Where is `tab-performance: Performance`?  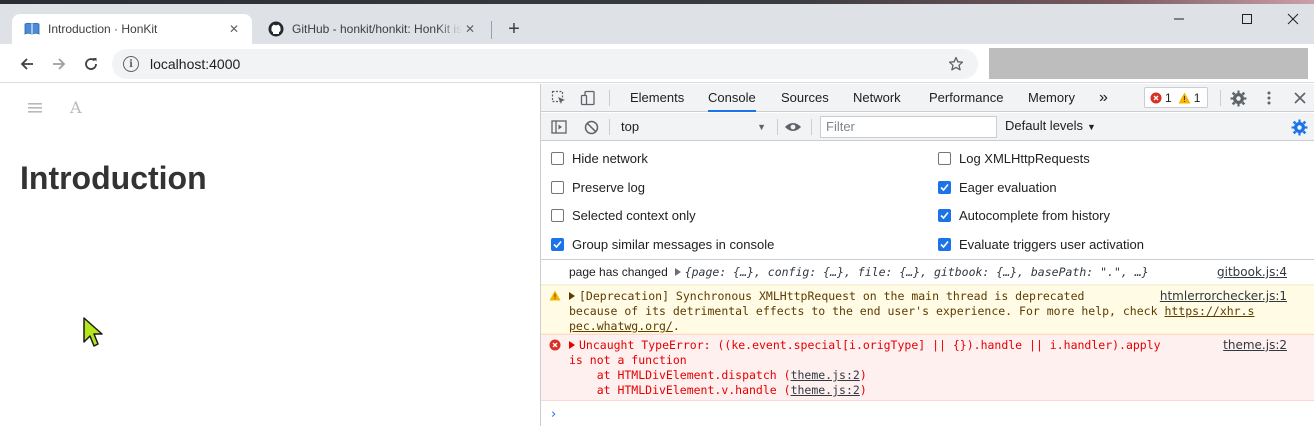 tab-performance: Performance is located at coordinates (966, 98).